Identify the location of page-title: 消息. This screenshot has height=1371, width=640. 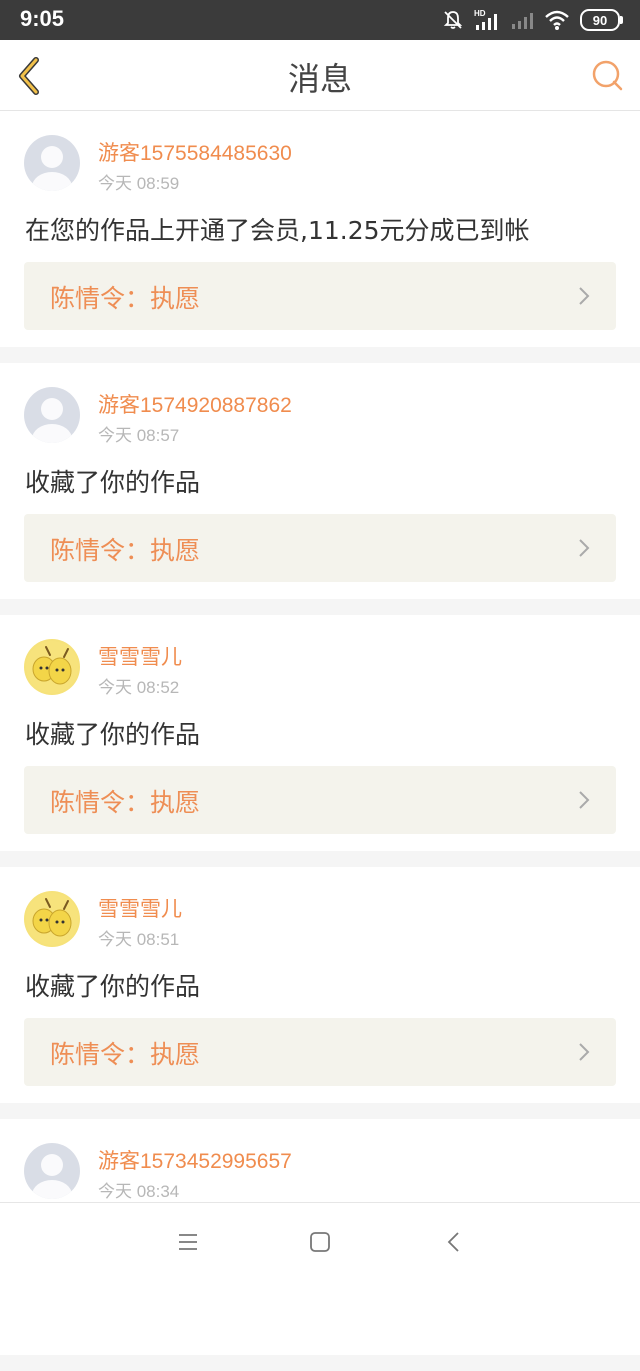
(319, 79).